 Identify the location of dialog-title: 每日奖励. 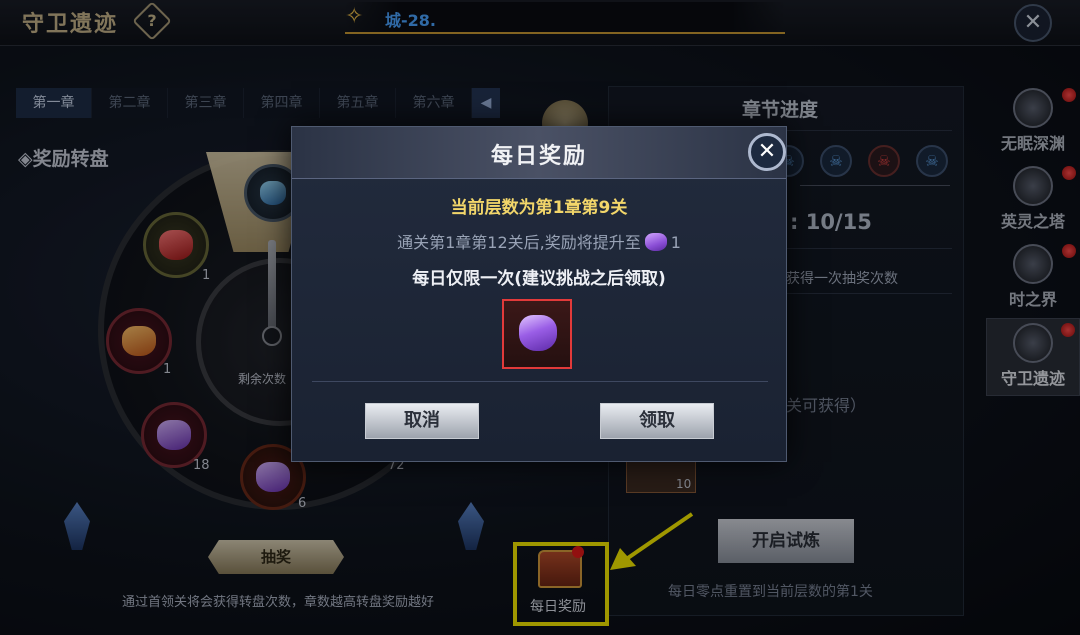
(538, 156).